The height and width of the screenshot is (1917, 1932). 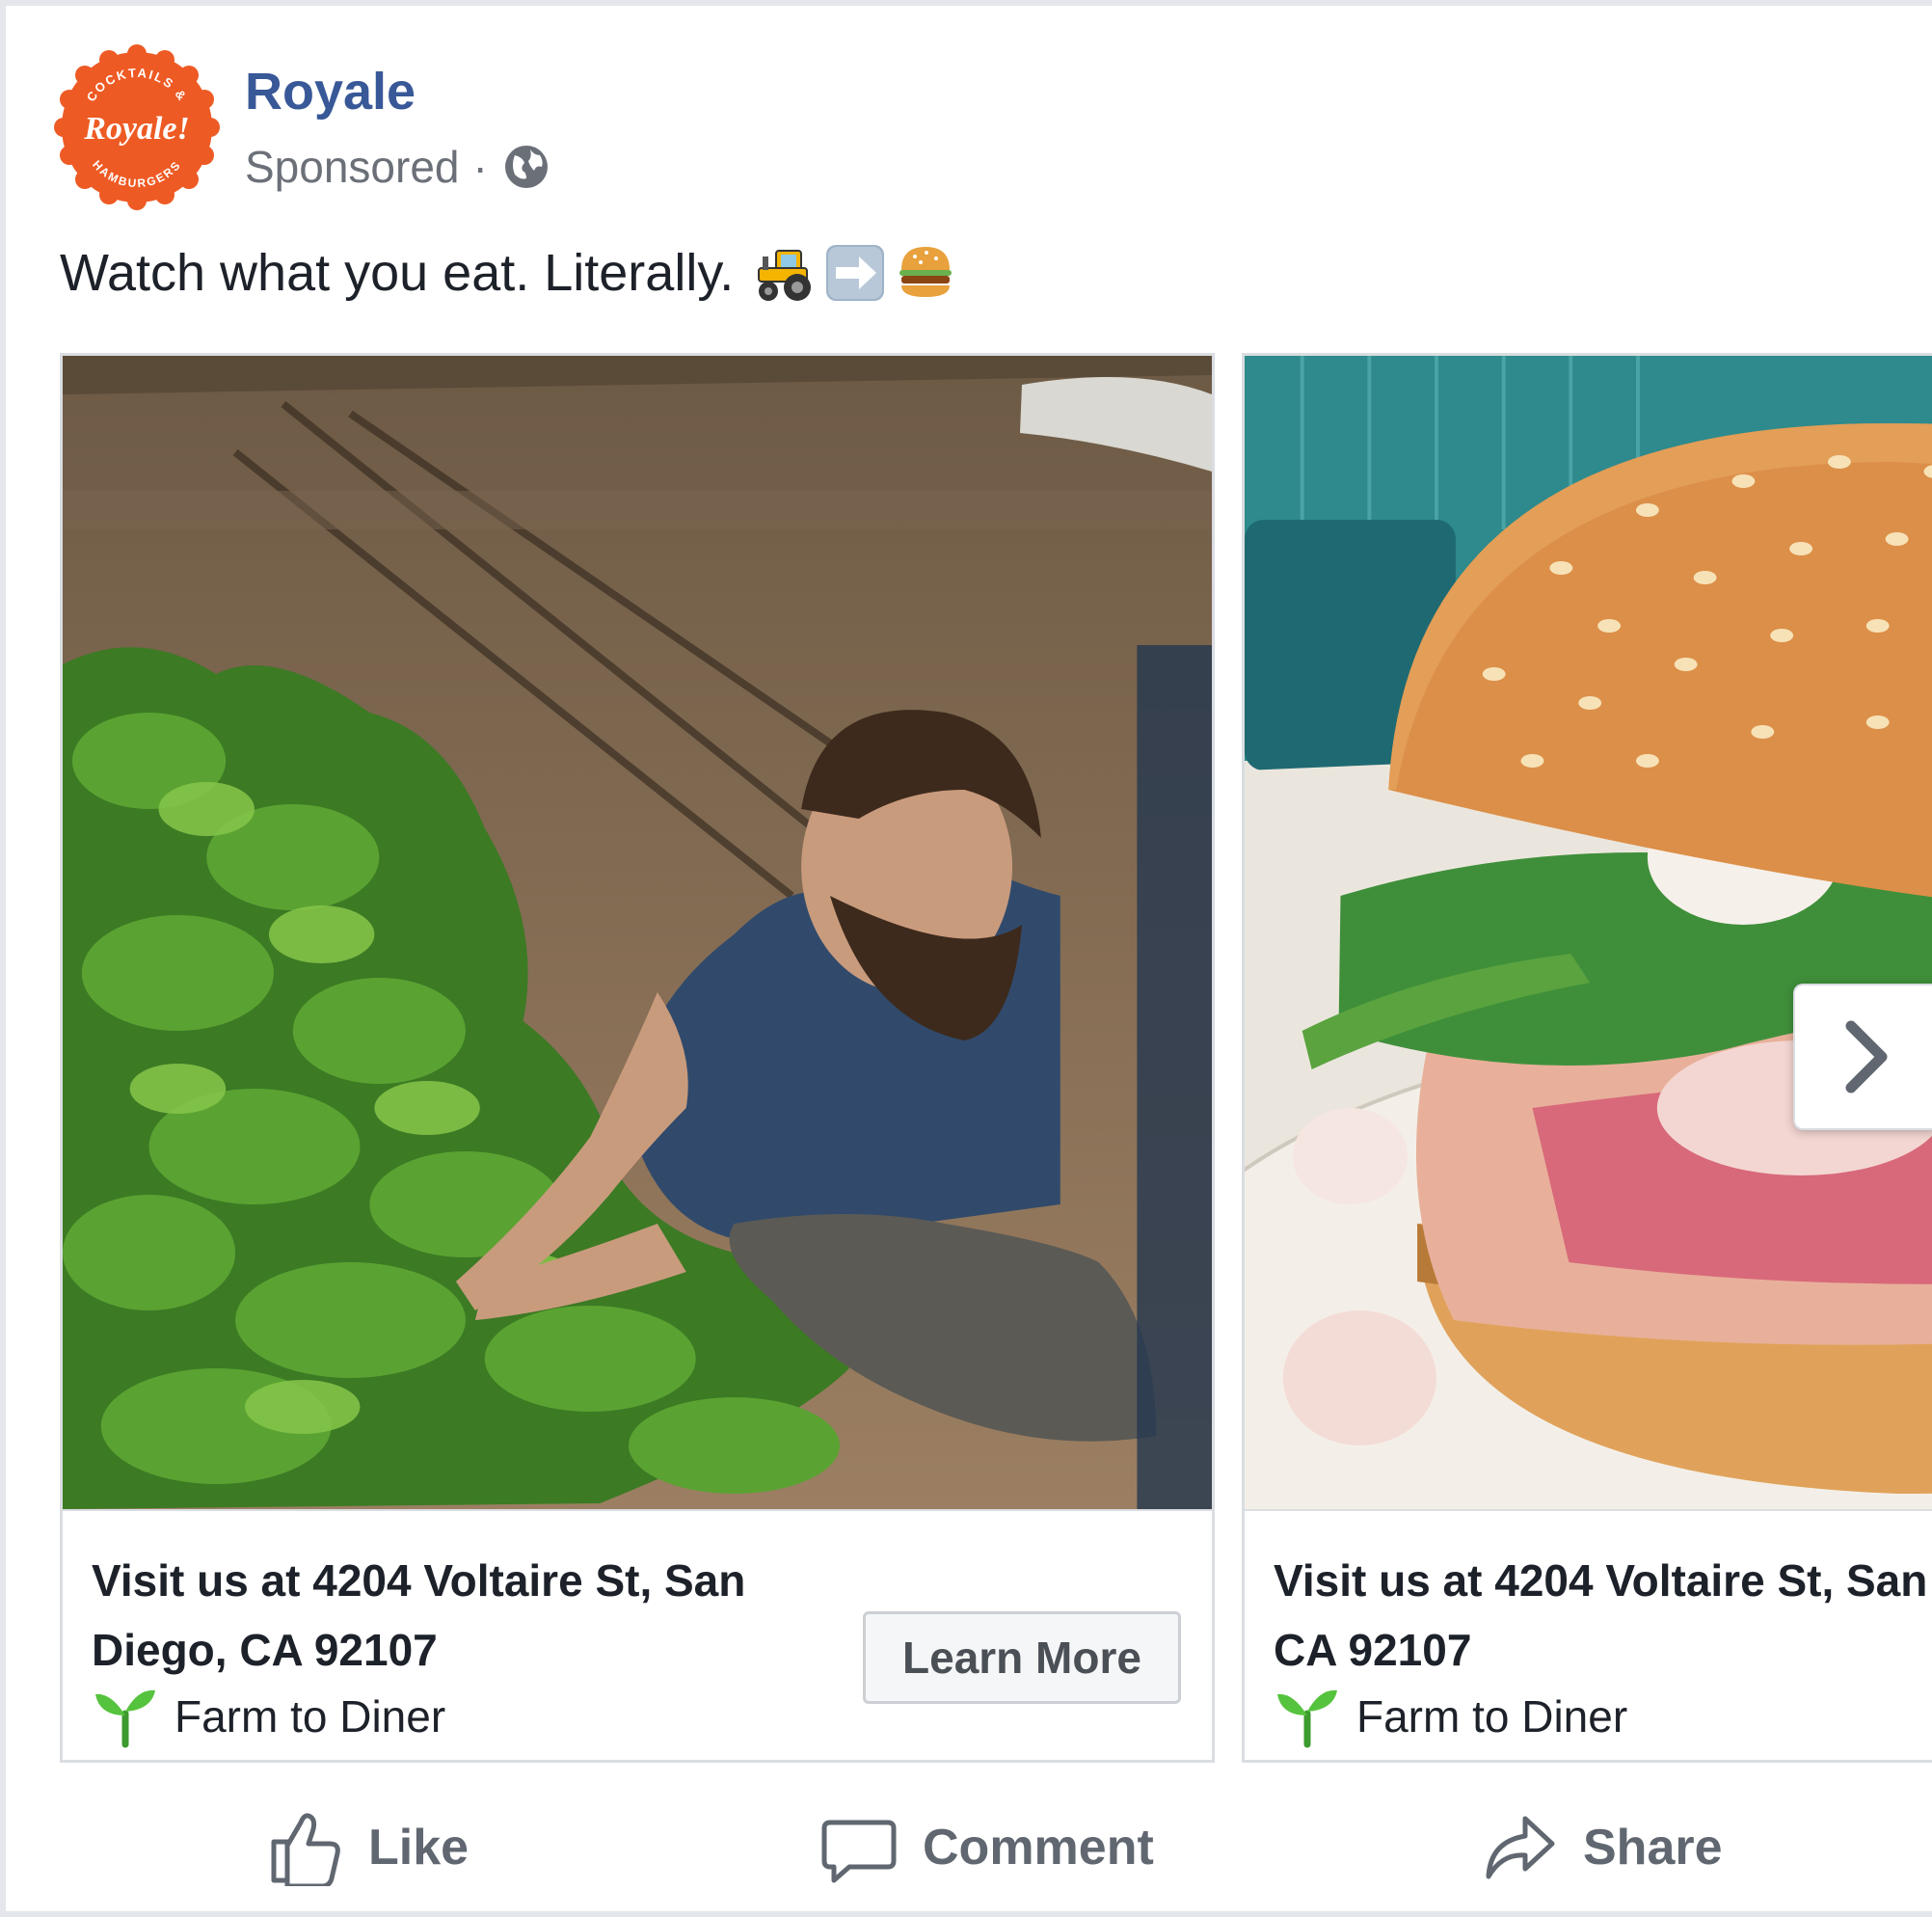 I want to click on comment-button: Comment, so click(x=987, y=1847).